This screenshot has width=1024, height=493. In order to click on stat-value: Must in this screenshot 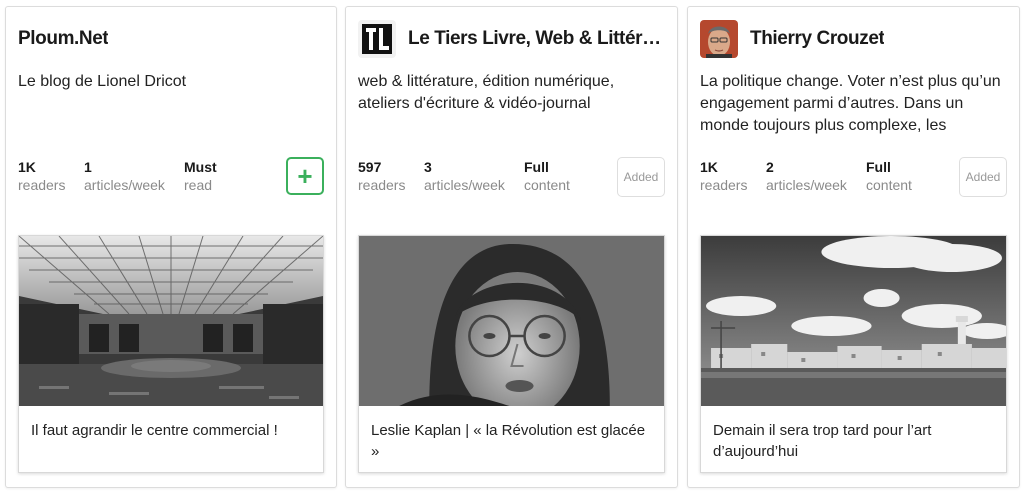, I will do `click(200, 167)`.